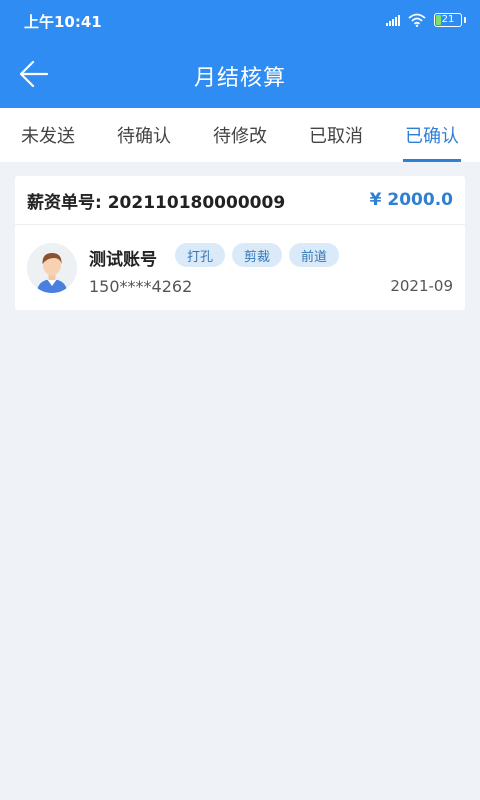 The width and height of the screenshot is (480, 800). What do you see at coordinates (411, 200) in the screenshot?
I see `salary-amount: ¥ 2000.0` at bounding box center [411, 200].